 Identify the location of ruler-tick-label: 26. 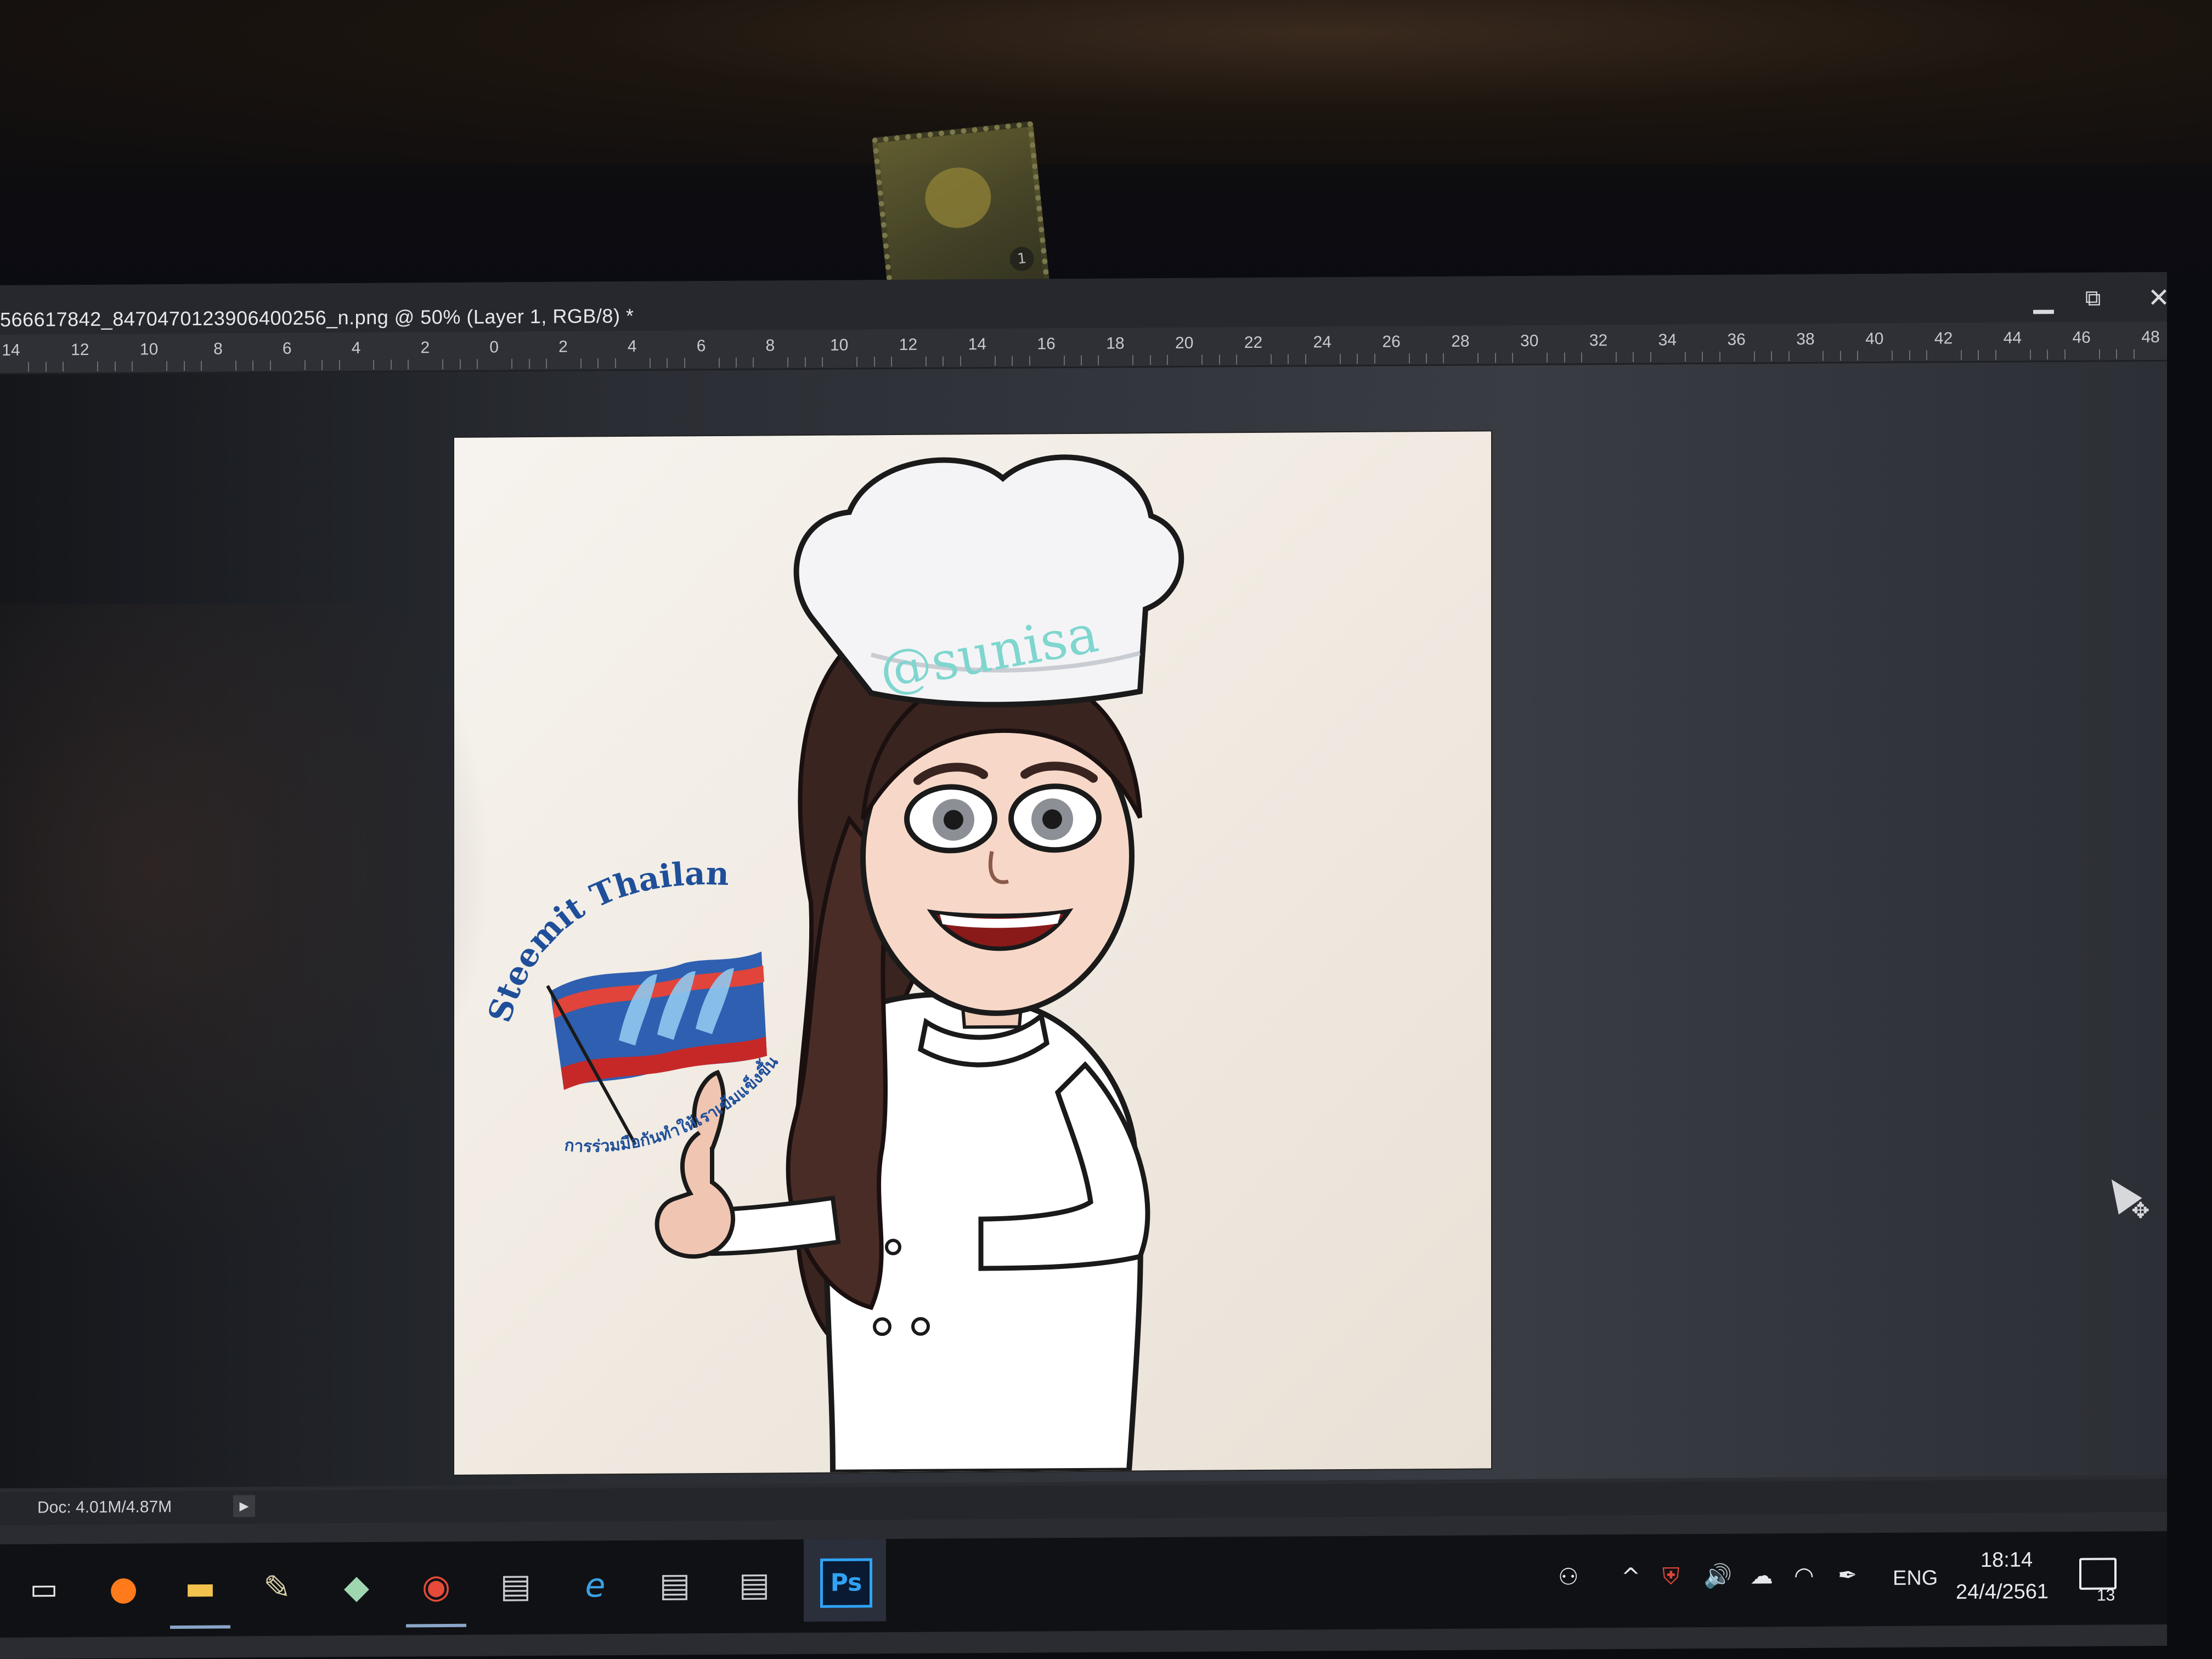
(1391, 342).